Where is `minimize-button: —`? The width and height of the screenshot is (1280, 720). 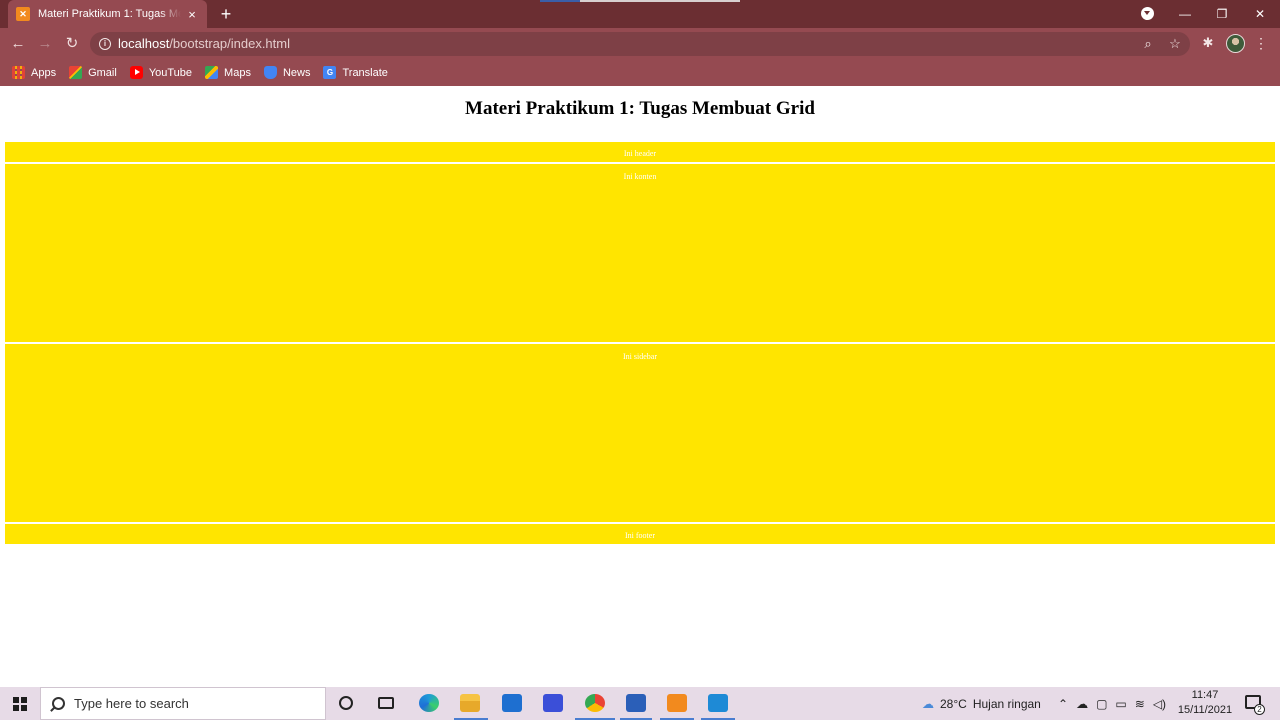 minimize-button: — is located at coordinates (1185, 14).